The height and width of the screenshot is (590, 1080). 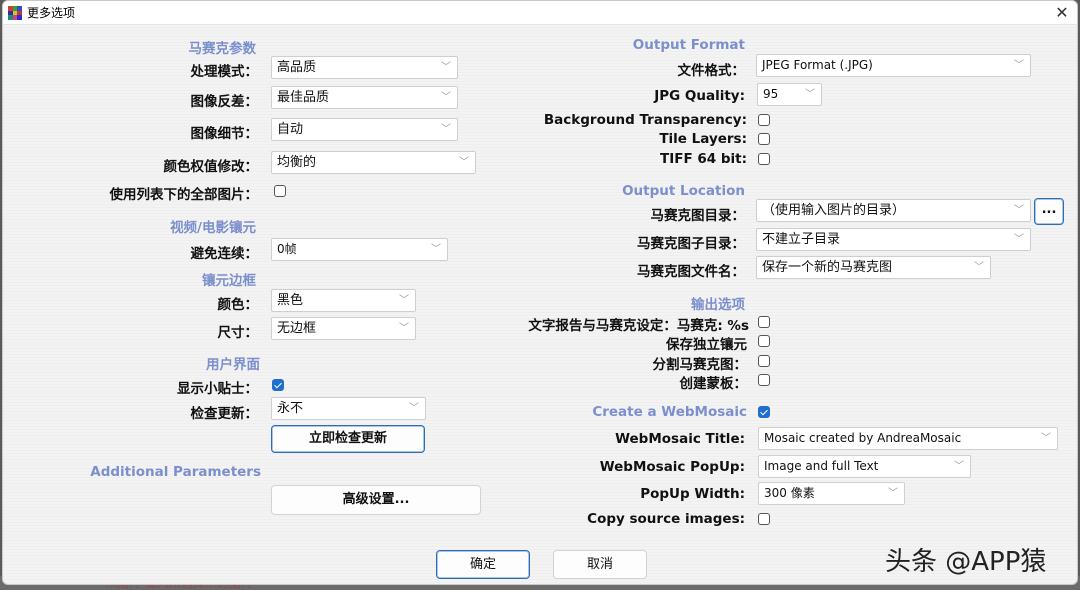 I want to click on split-mosaic-checkbox, so click(x=764, y=361).